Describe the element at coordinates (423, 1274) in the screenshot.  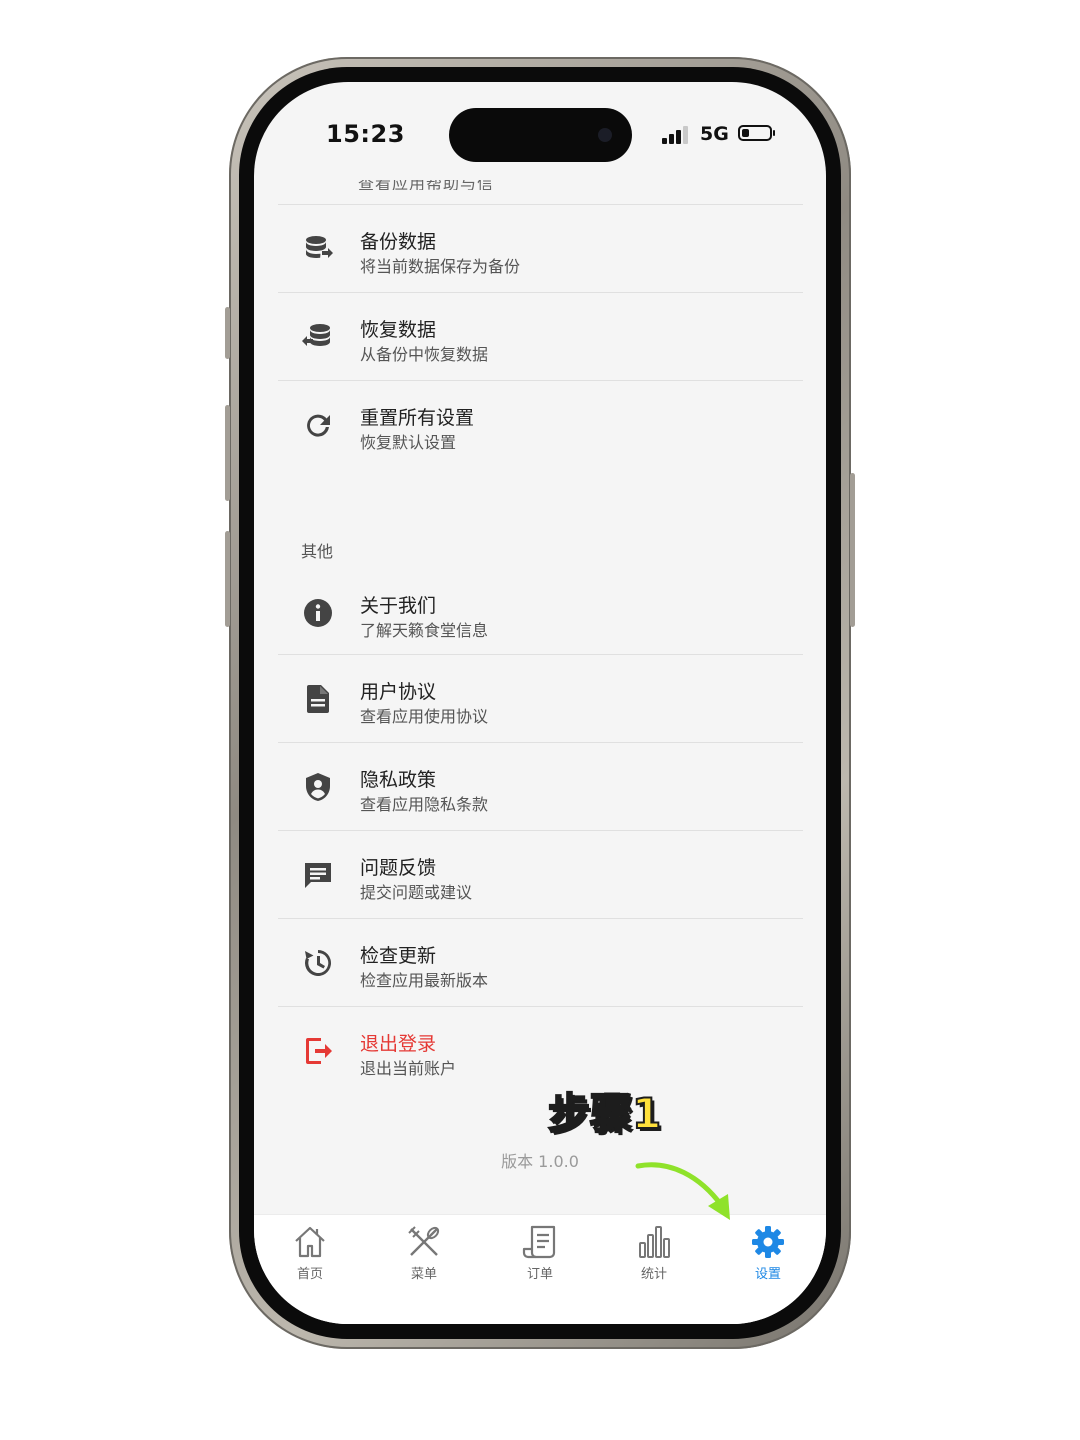
I see `tab-label: 菜单` at that location.